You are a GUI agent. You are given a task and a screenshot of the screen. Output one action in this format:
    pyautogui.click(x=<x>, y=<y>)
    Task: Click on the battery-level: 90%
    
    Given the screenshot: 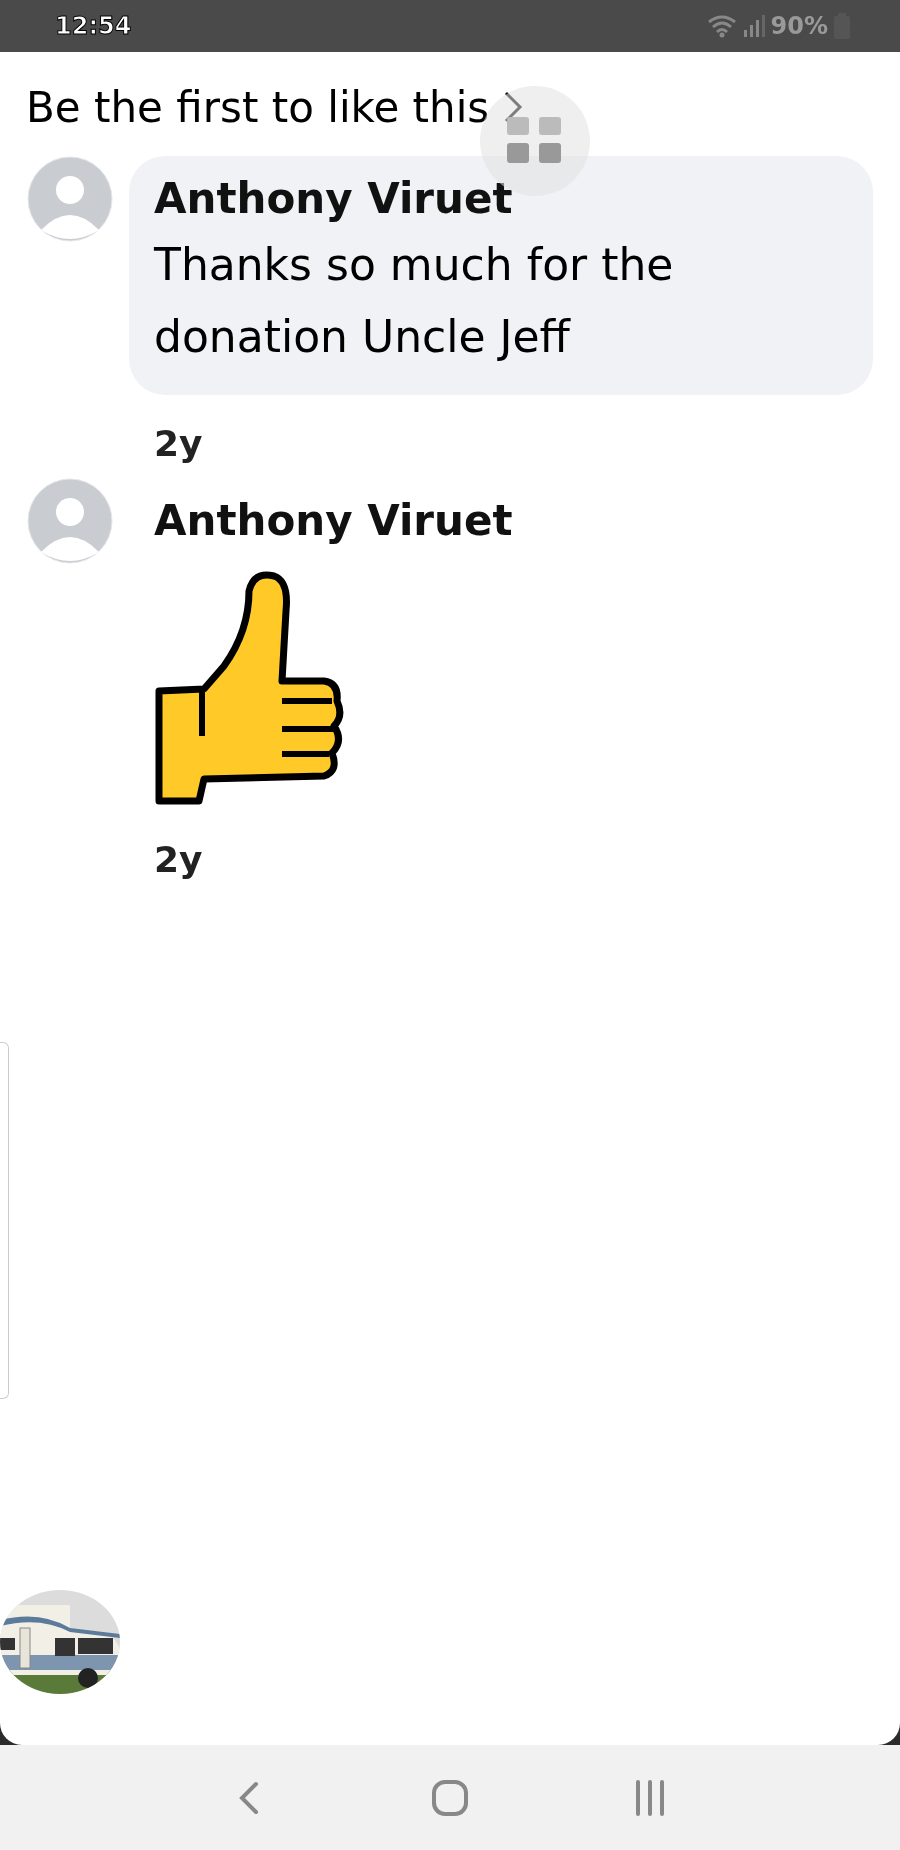 What is the action you would take?
    pyautogui.click(x=799, y=26)
    